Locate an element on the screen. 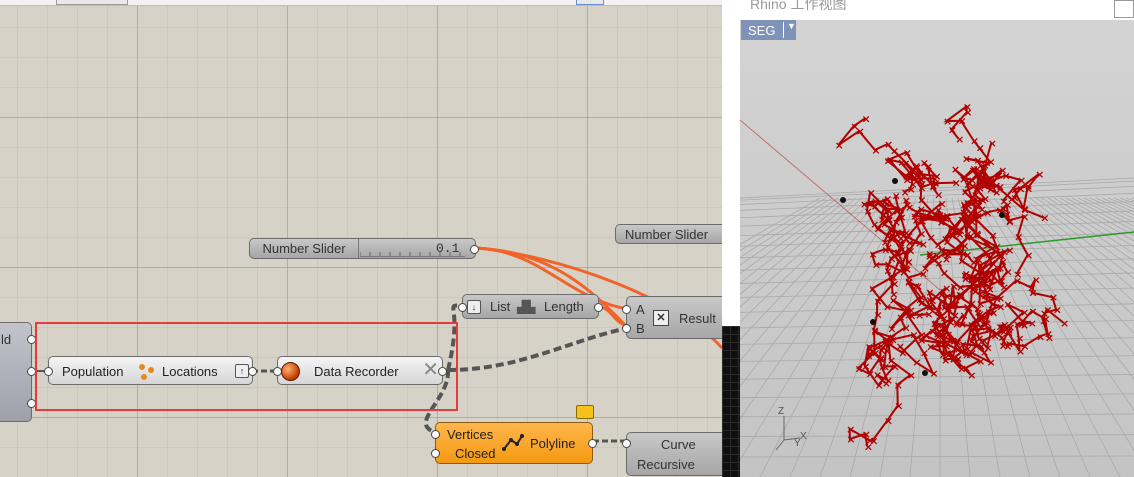  input-port-b is located at coordinates (626, 328).